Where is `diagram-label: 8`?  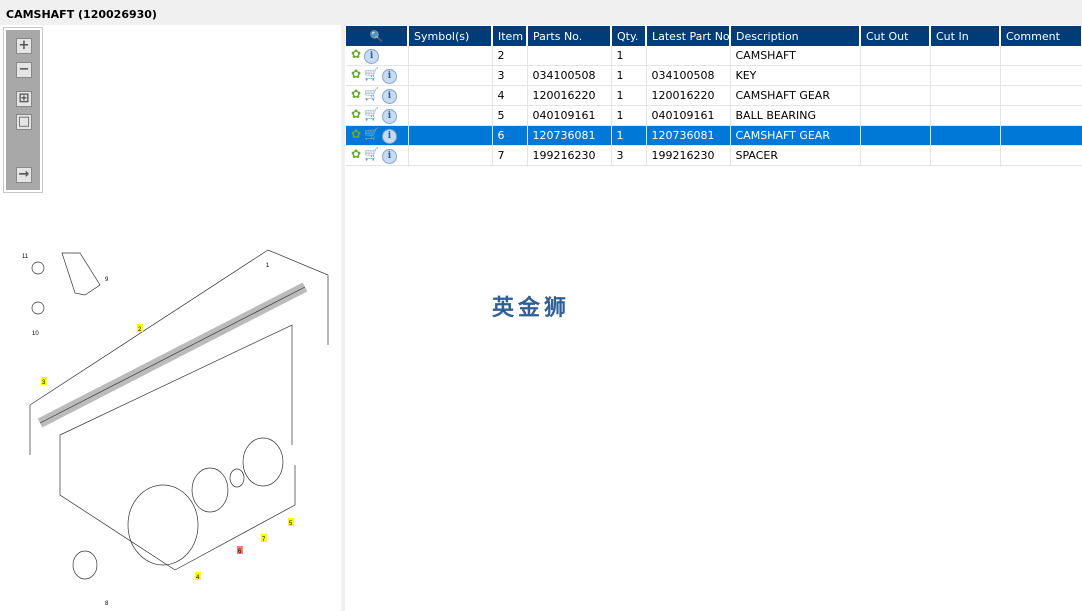 diagram-label: 8 is located at coordinates (107, 604).